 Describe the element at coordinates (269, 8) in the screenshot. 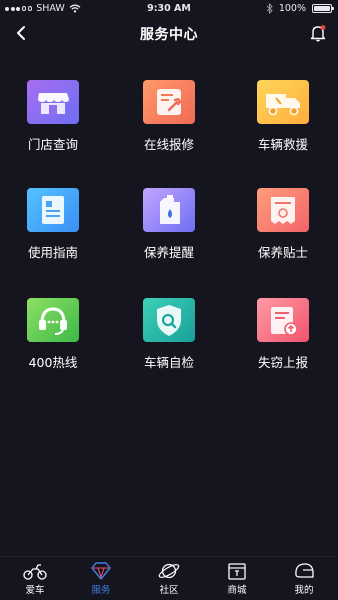

I see `bluetooth-icon` at that location.